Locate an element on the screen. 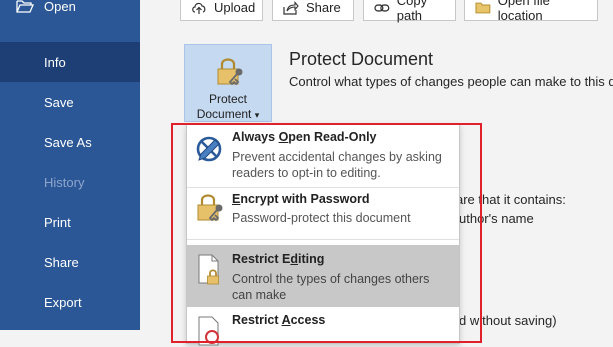 This screenshot has height=347, width=613. sidebar-item-export: Export is located at coordinates (70, 302).